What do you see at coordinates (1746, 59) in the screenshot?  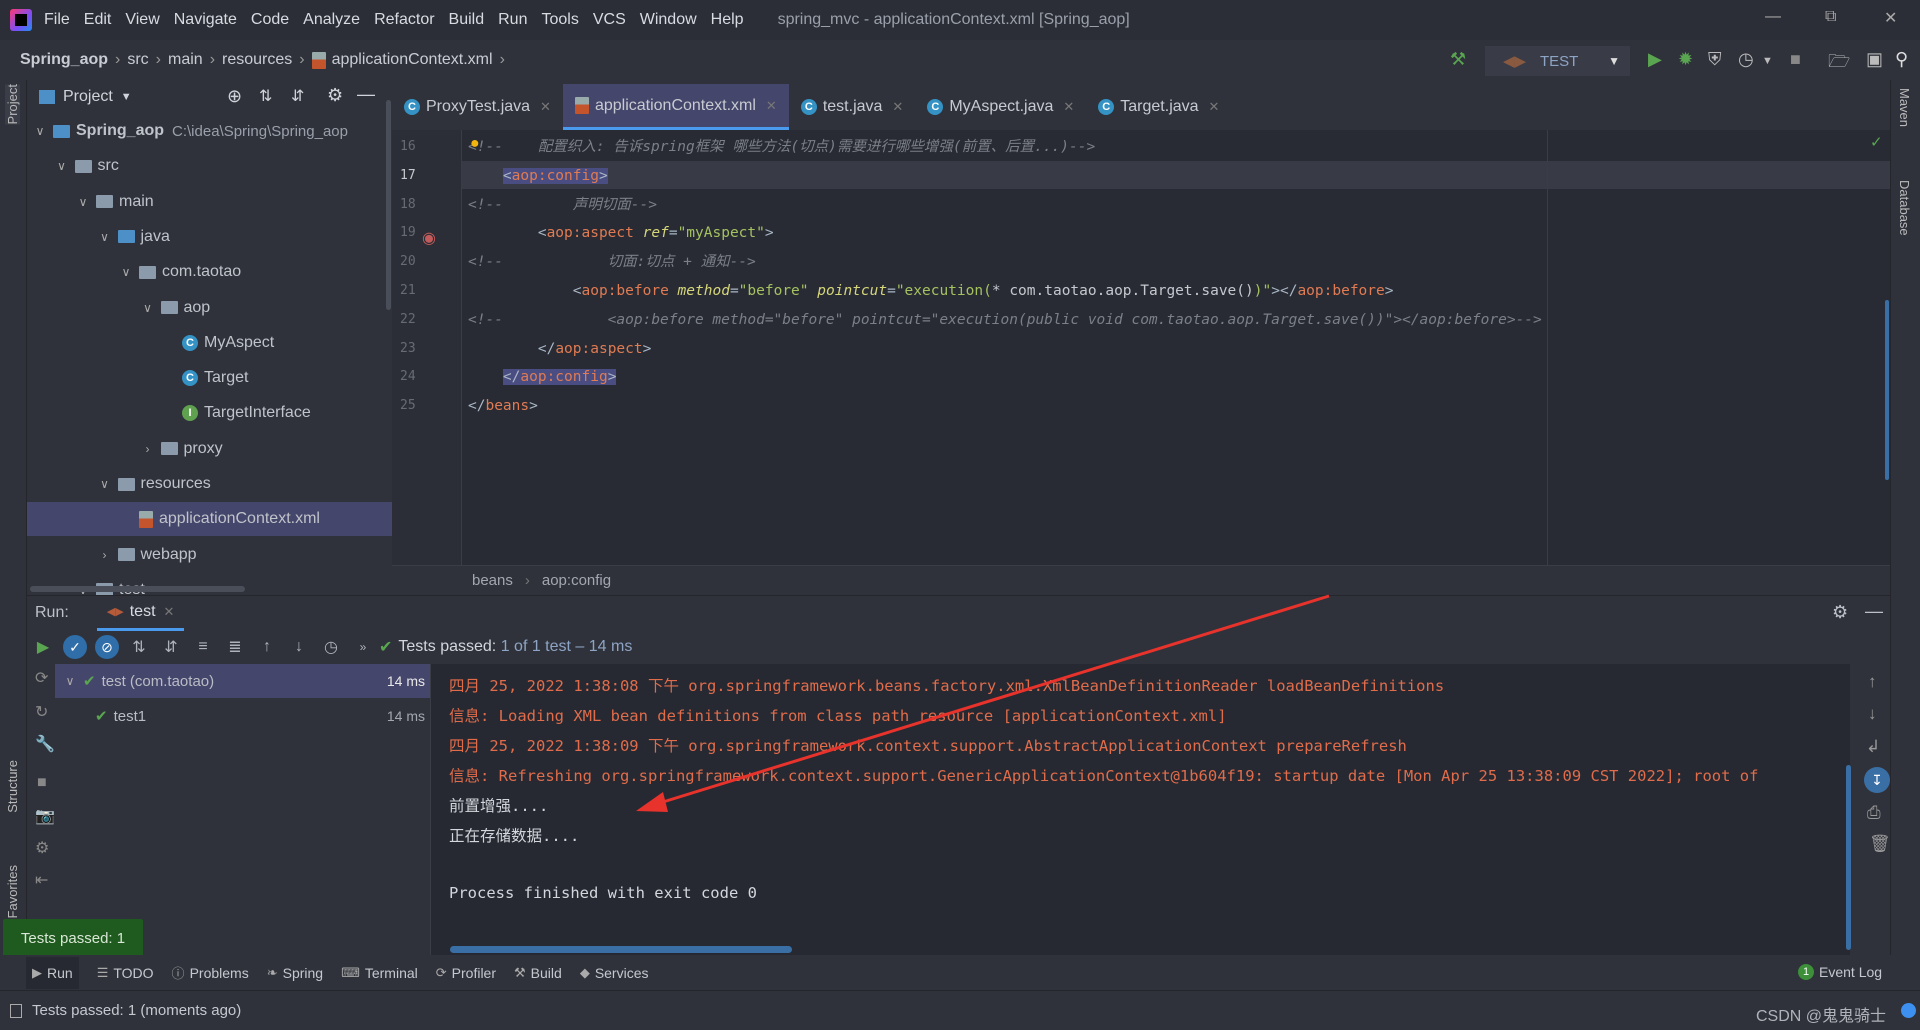 I see `profiler-icon: ◷` at bounding box center [1746, 59].